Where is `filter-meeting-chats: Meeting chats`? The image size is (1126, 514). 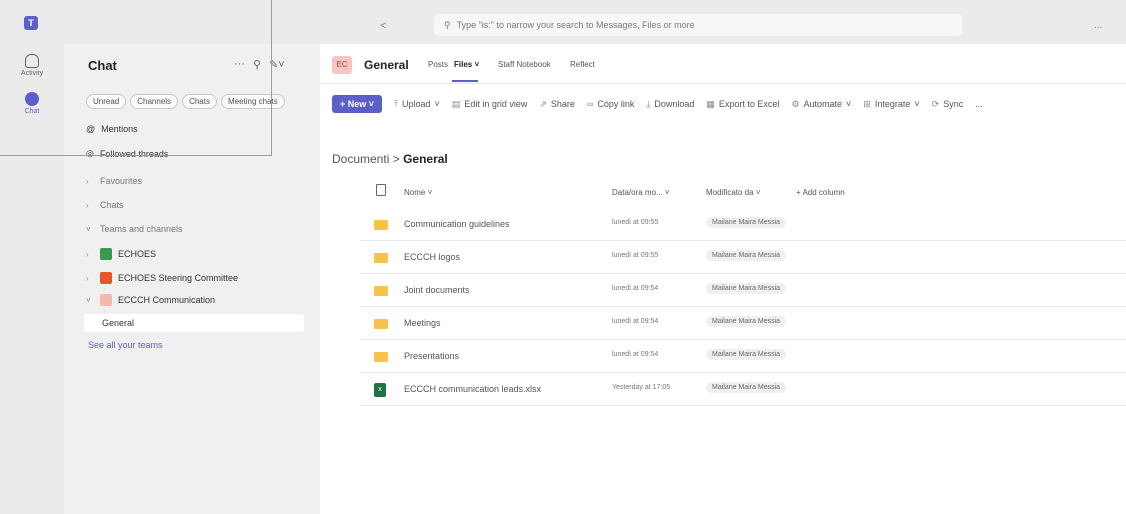
filter-meeting-chats: Meeting chats is located at coordinates (252, 101).